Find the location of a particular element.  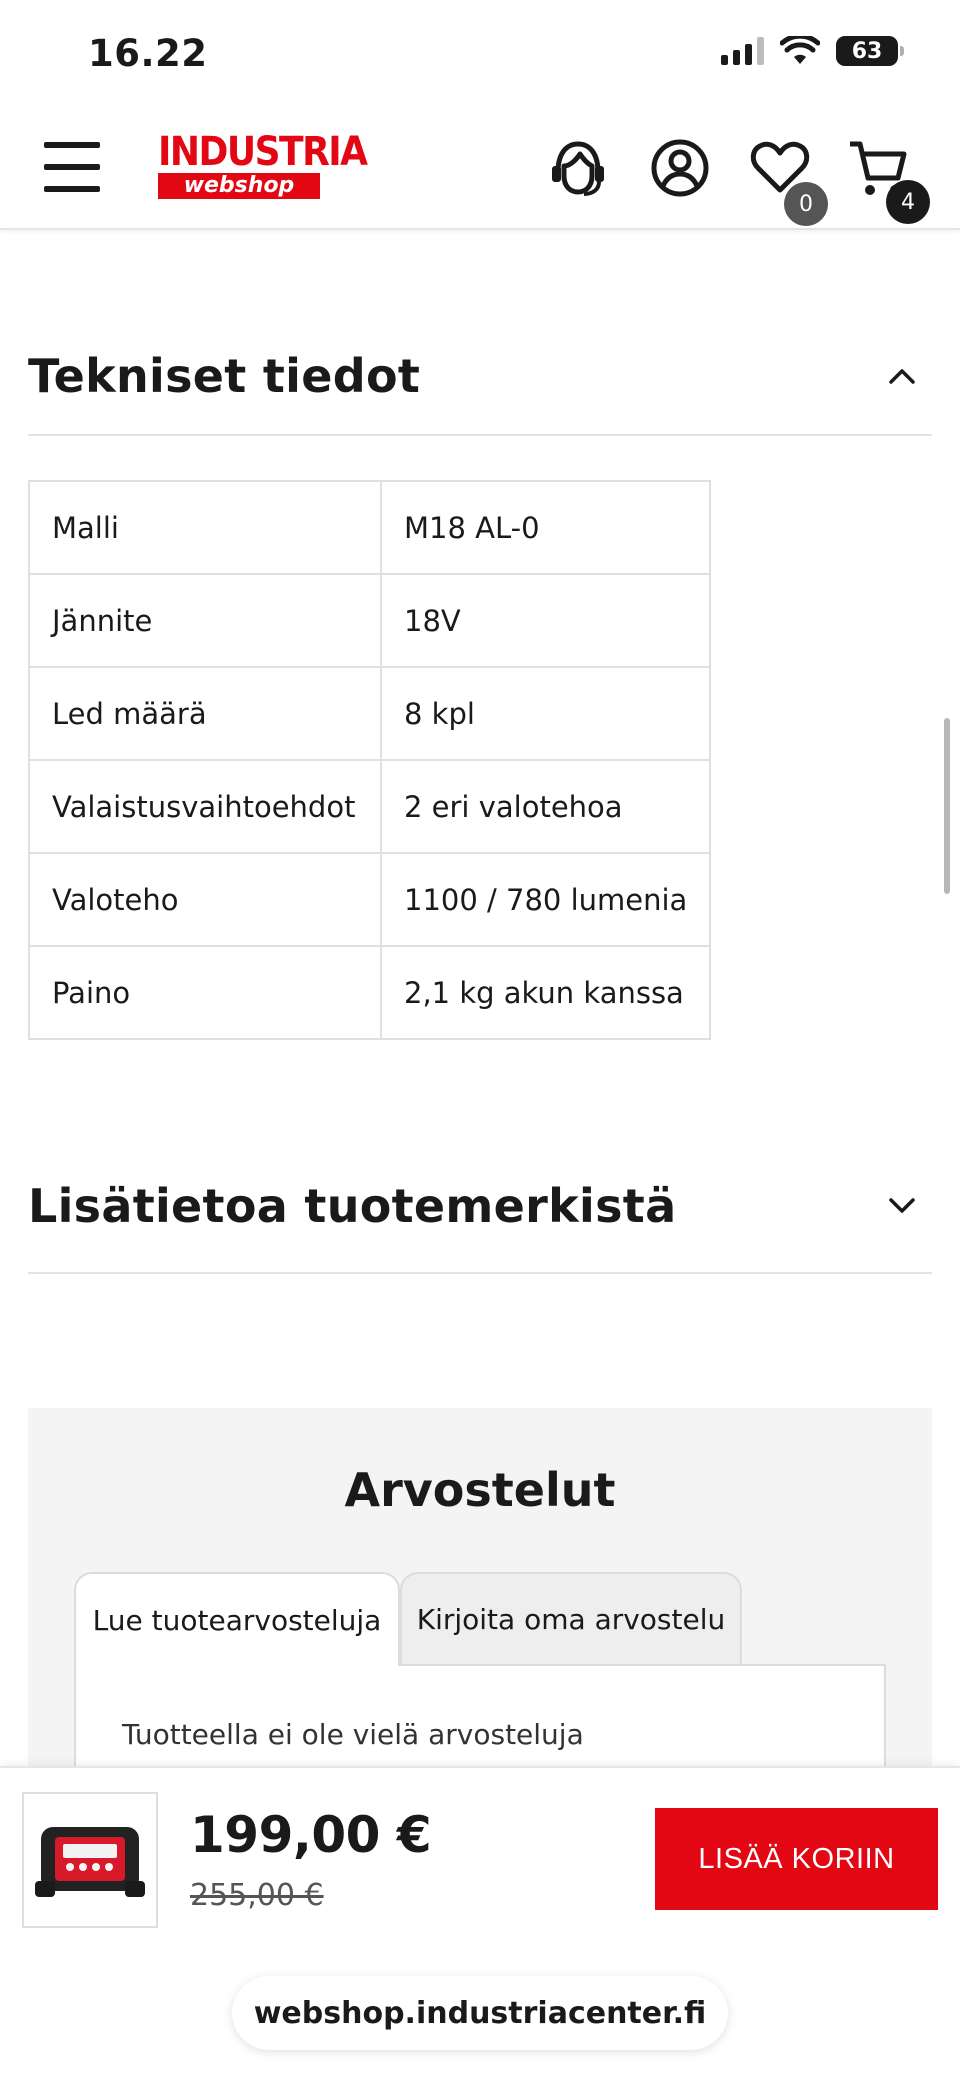

spec-value: M18 AL-0 is located at coordinates (545, 527).